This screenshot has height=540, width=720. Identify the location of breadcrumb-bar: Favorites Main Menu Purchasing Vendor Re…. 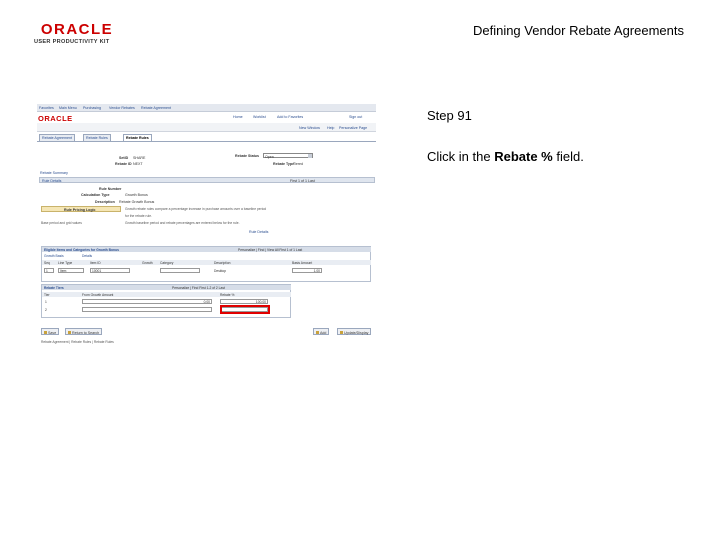
(206, 108).